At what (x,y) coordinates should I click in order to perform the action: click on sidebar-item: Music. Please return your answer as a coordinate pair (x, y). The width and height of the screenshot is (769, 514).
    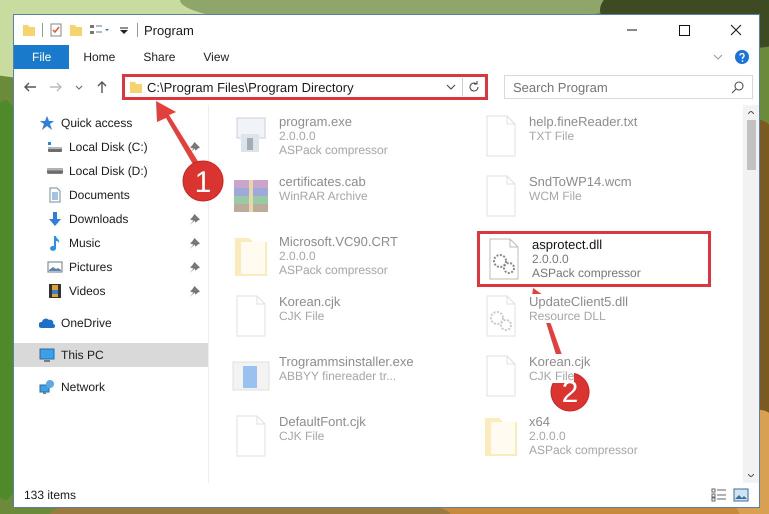
    Looking at the image, I should click on (59, 243).